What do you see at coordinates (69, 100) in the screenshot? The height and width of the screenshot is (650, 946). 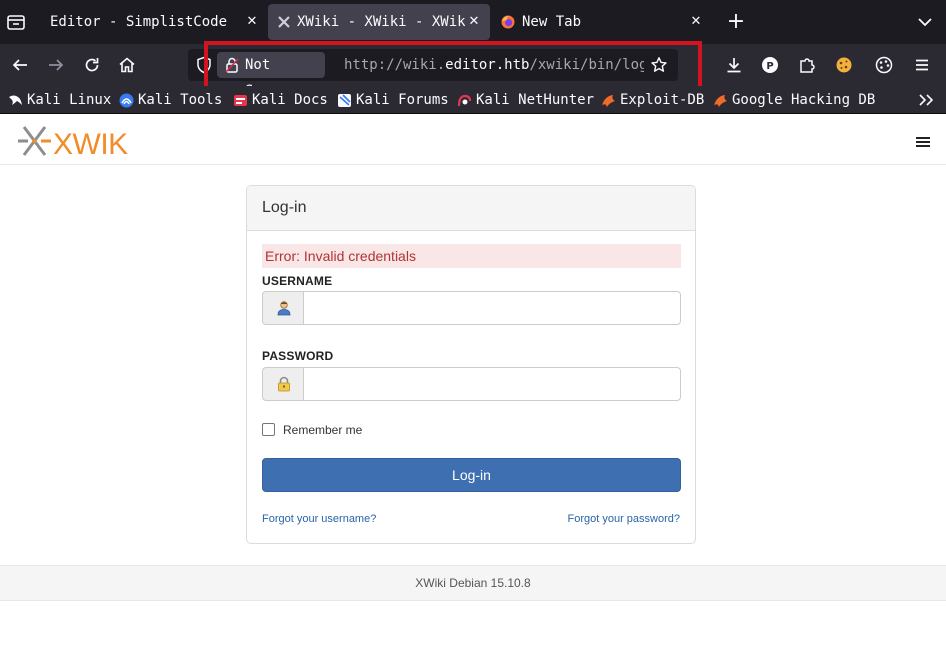 I see `bookmark-label: Kali Linux` at bounding box center [69, 100].